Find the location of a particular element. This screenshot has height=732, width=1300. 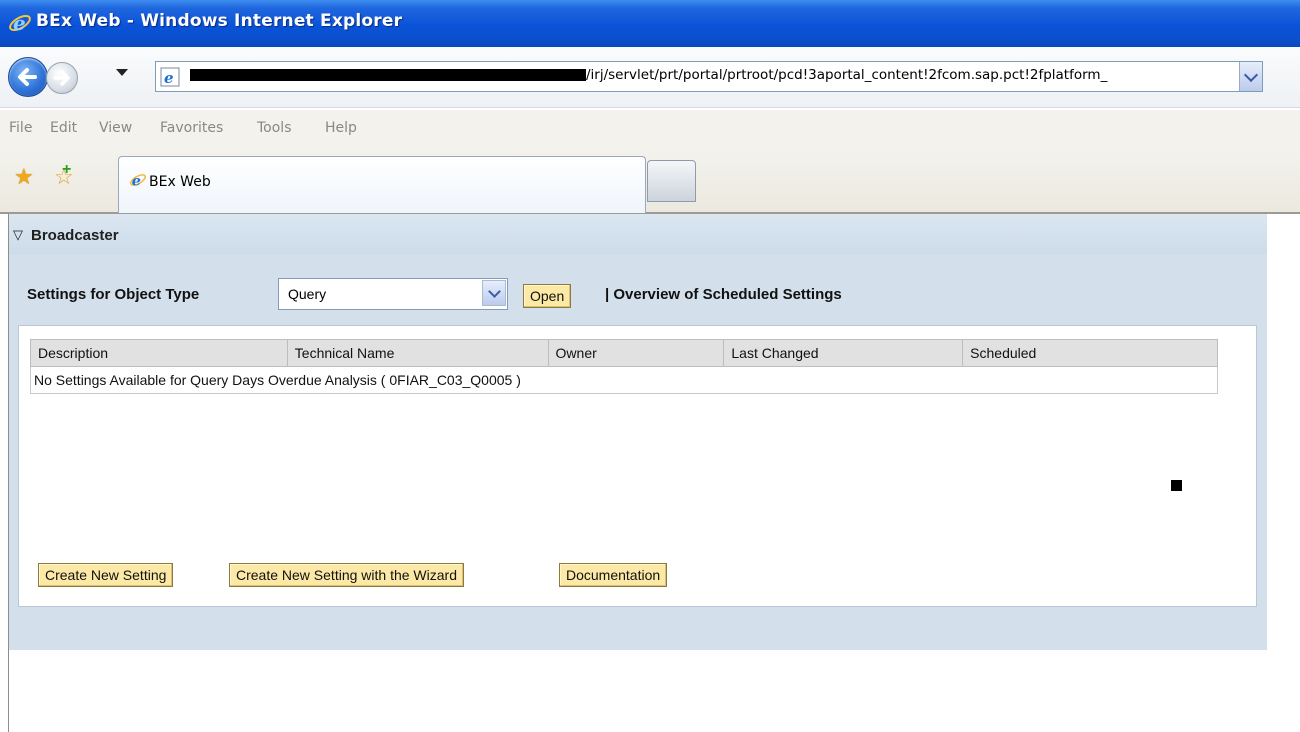

menu-file: File is located at coordinates (20, 128).